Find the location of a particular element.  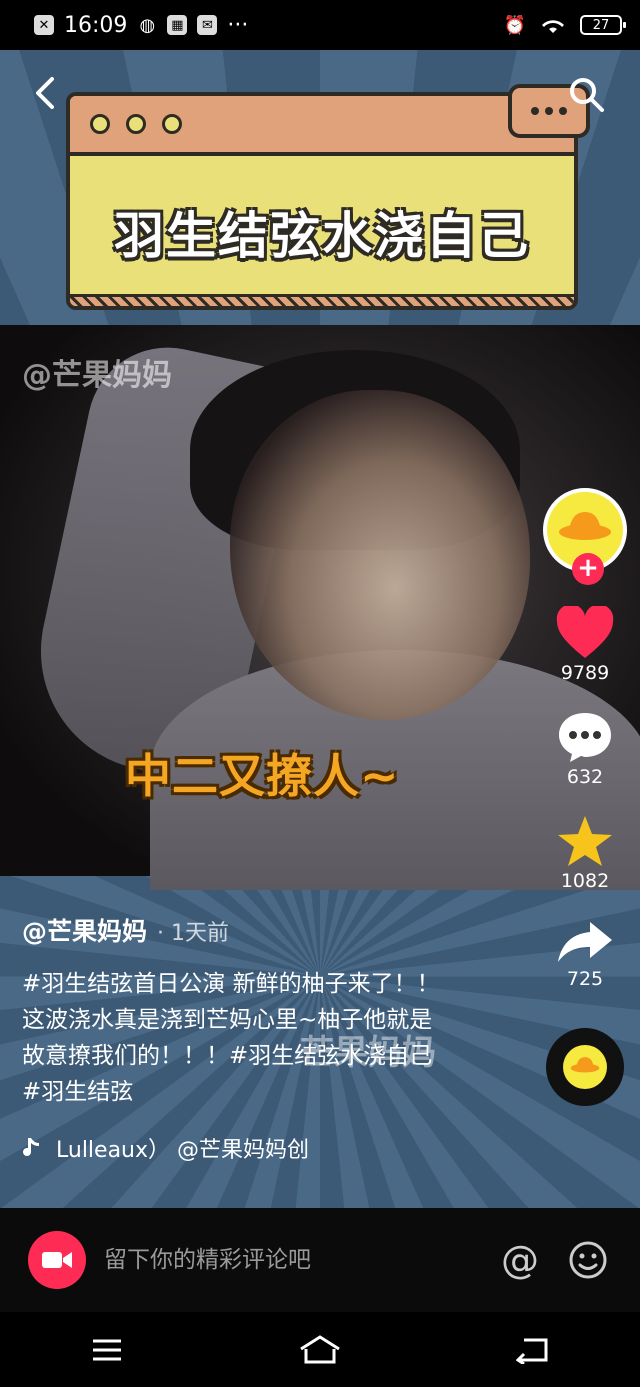

status-time: 16:09 is located at coordinates (96, 25).